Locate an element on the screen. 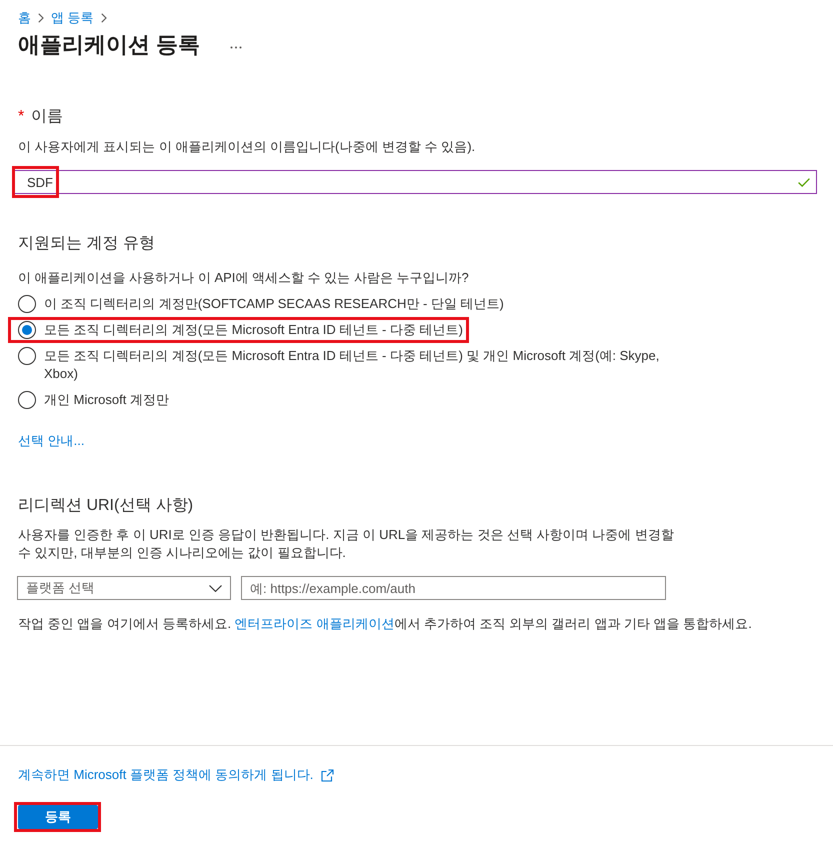  redirect-description: 사용자를 인증한 후 이 URI로 인증 응답이 반환됩니다. 지금 이 URL을 제공하는 것은 선택 사항이며 나중에 변경할 수 있지만, 대부분의 인증 시나리오에는 값이 필요합니다. is located at coordinates (346, 544).